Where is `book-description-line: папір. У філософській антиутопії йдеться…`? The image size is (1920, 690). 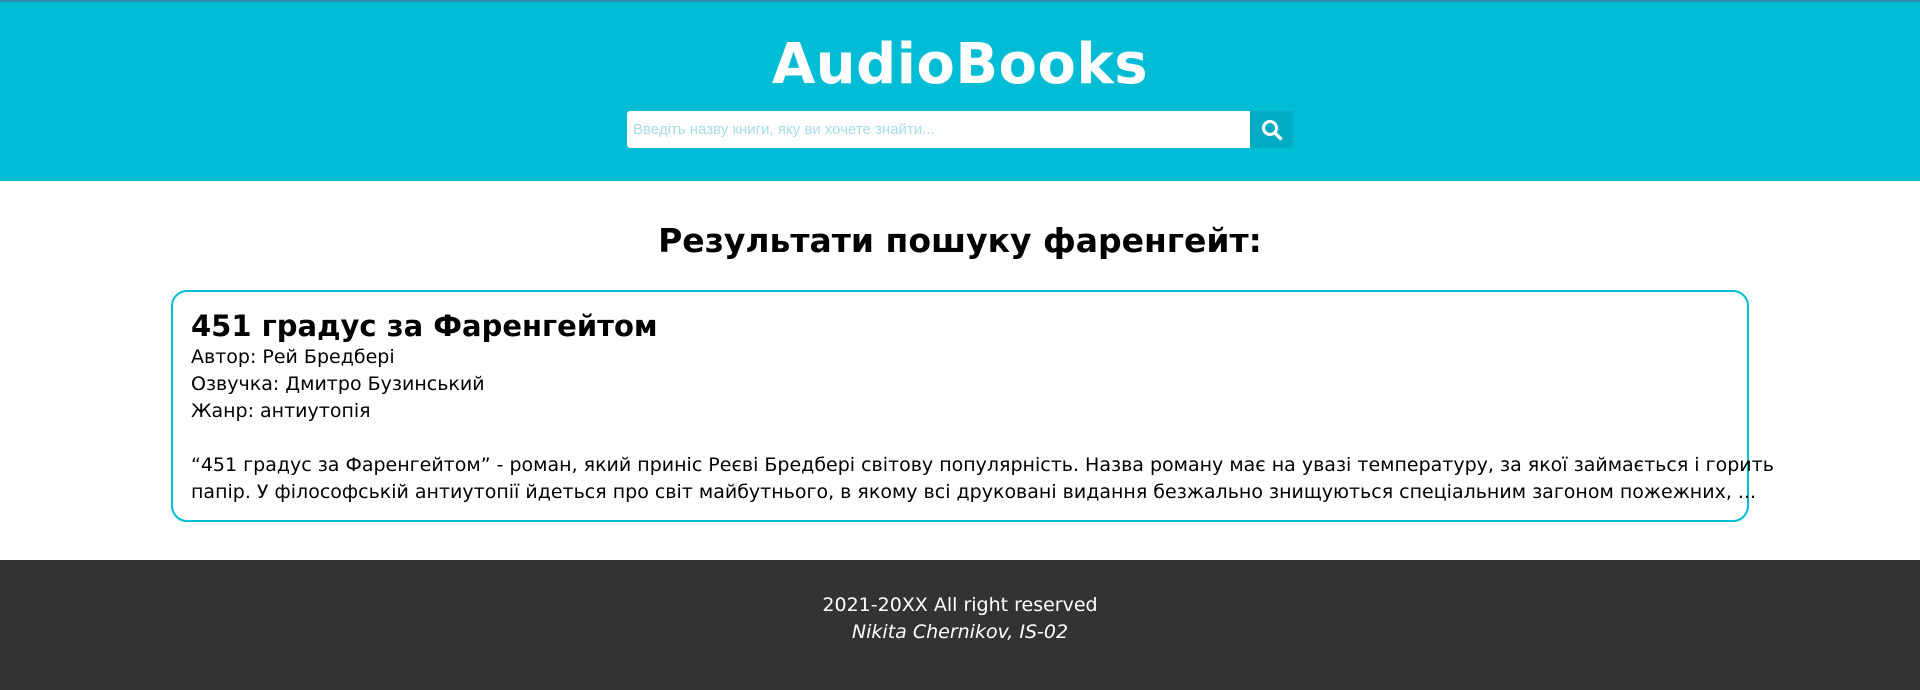 book-description-line: папір. У філософській антиутопії йдеться… is located at coordinates (974, 492).